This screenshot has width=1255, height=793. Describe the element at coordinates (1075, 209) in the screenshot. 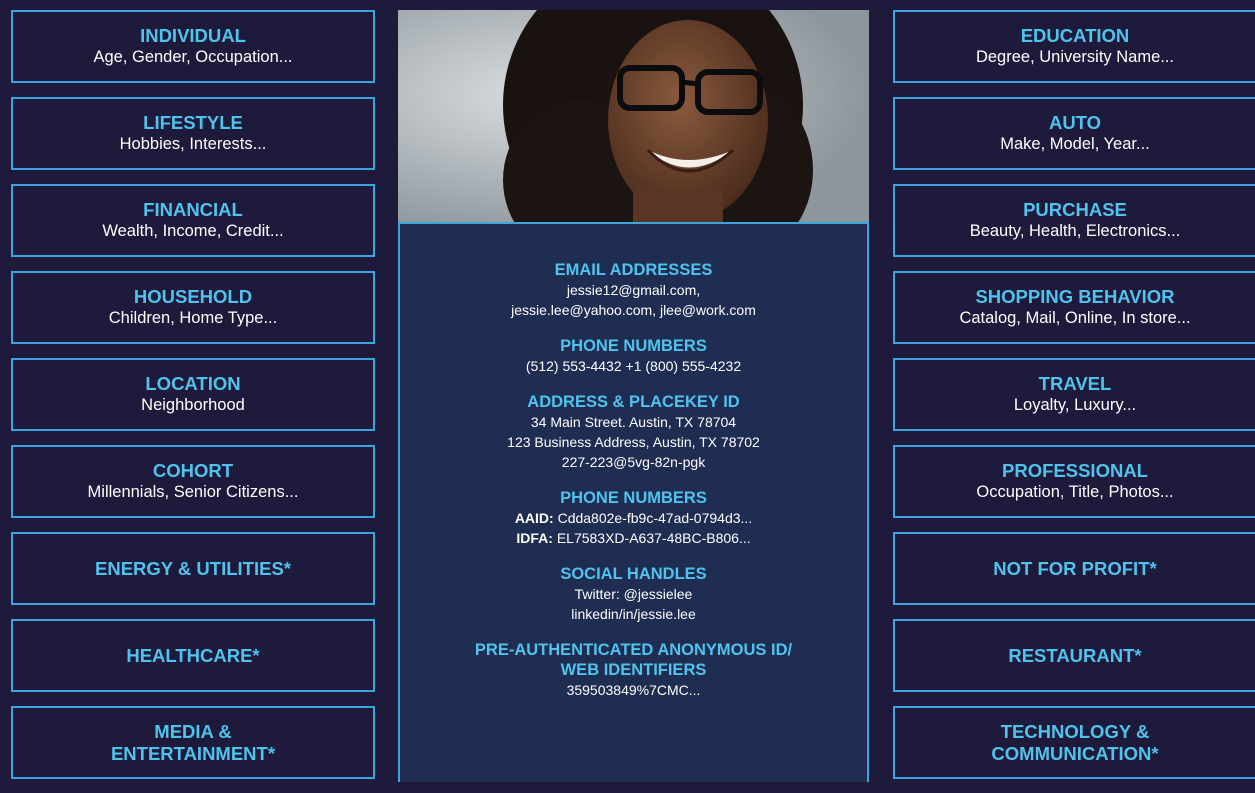

I see `category-title: PURCHASE` at that location.